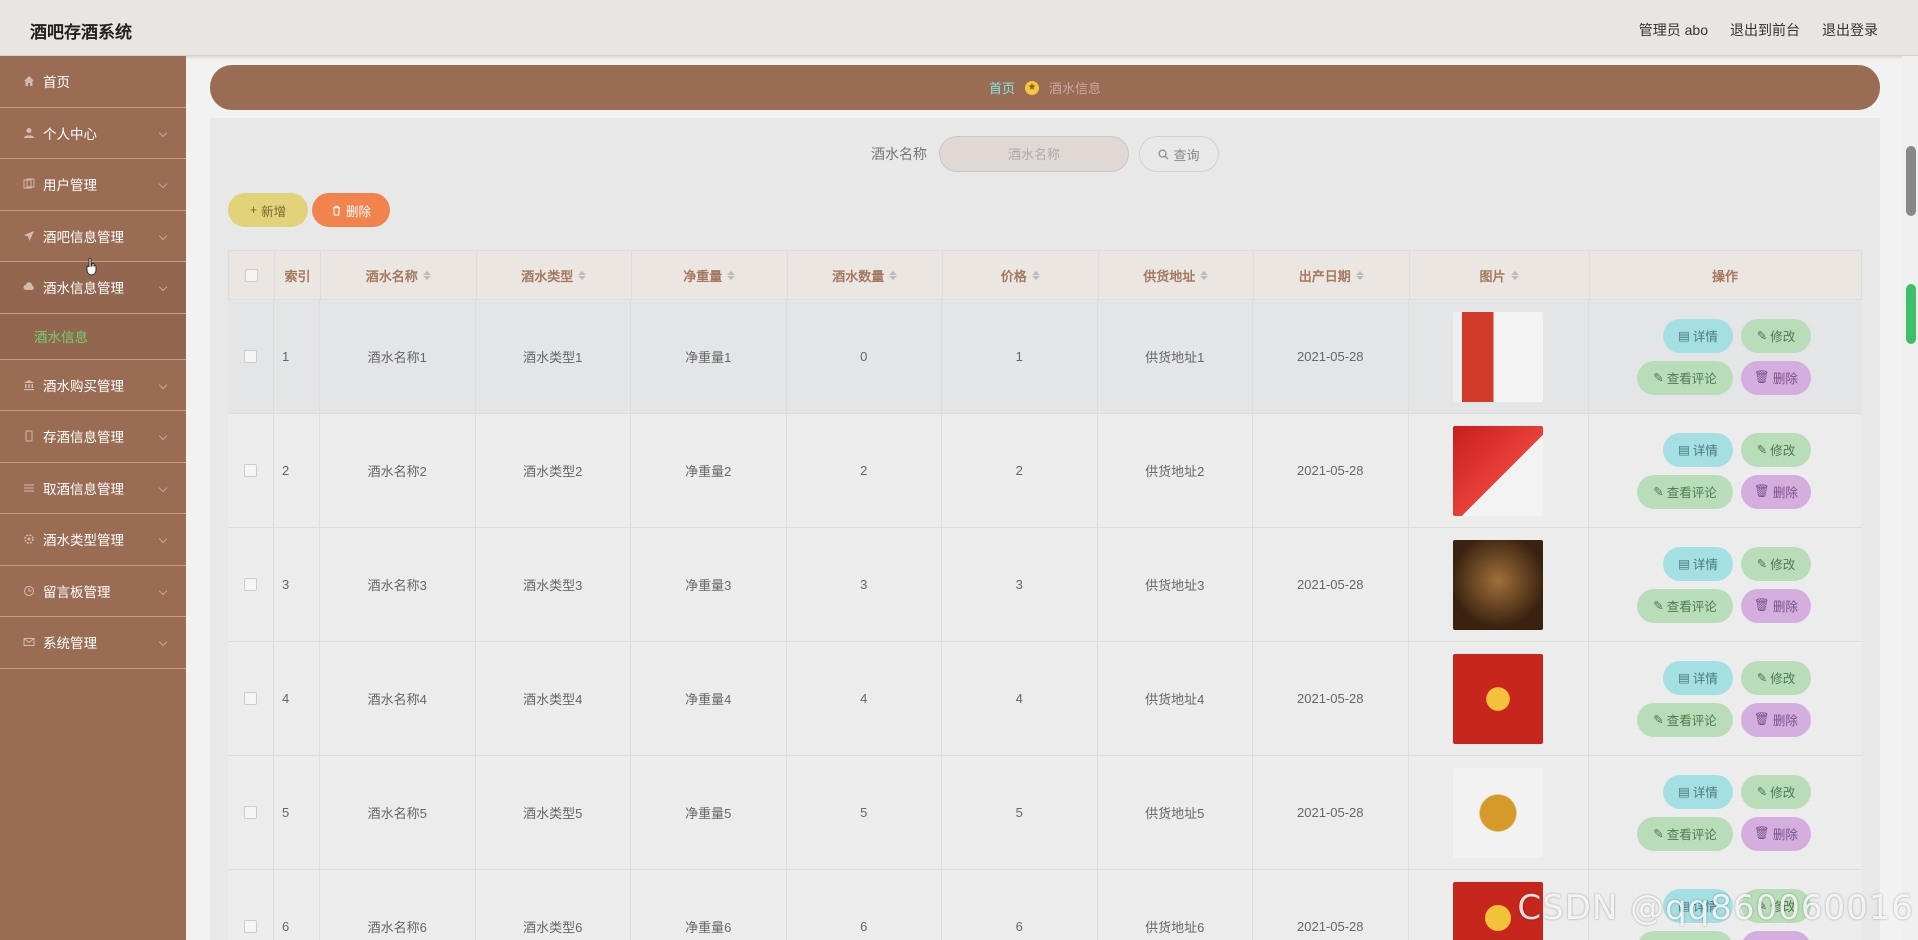  What do you see at coordinates (93, 336) in the screenshot?
I see `sidebar-subitem-drink-info: 酒水信息` at bounding box center [93, 336].